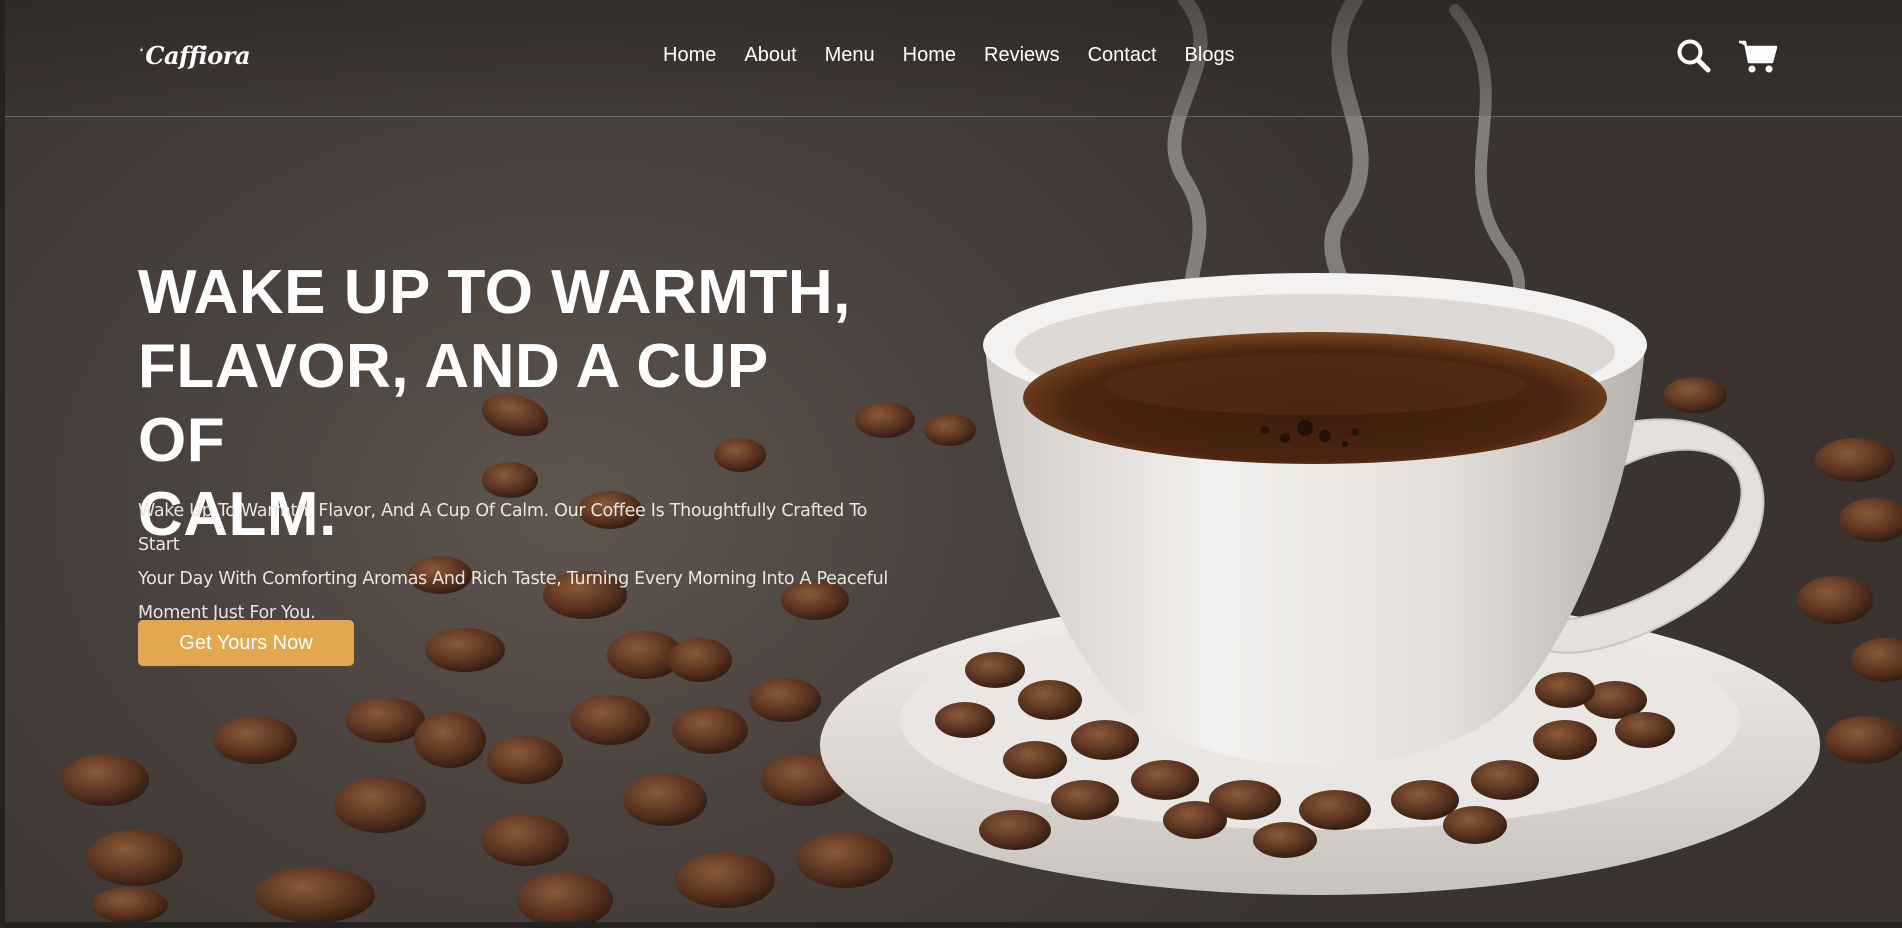  What do you see at coordinates (1122, 55) in the screenshot?
I see `nav-item-contact: Contact` at bounding box center [1122, 55].